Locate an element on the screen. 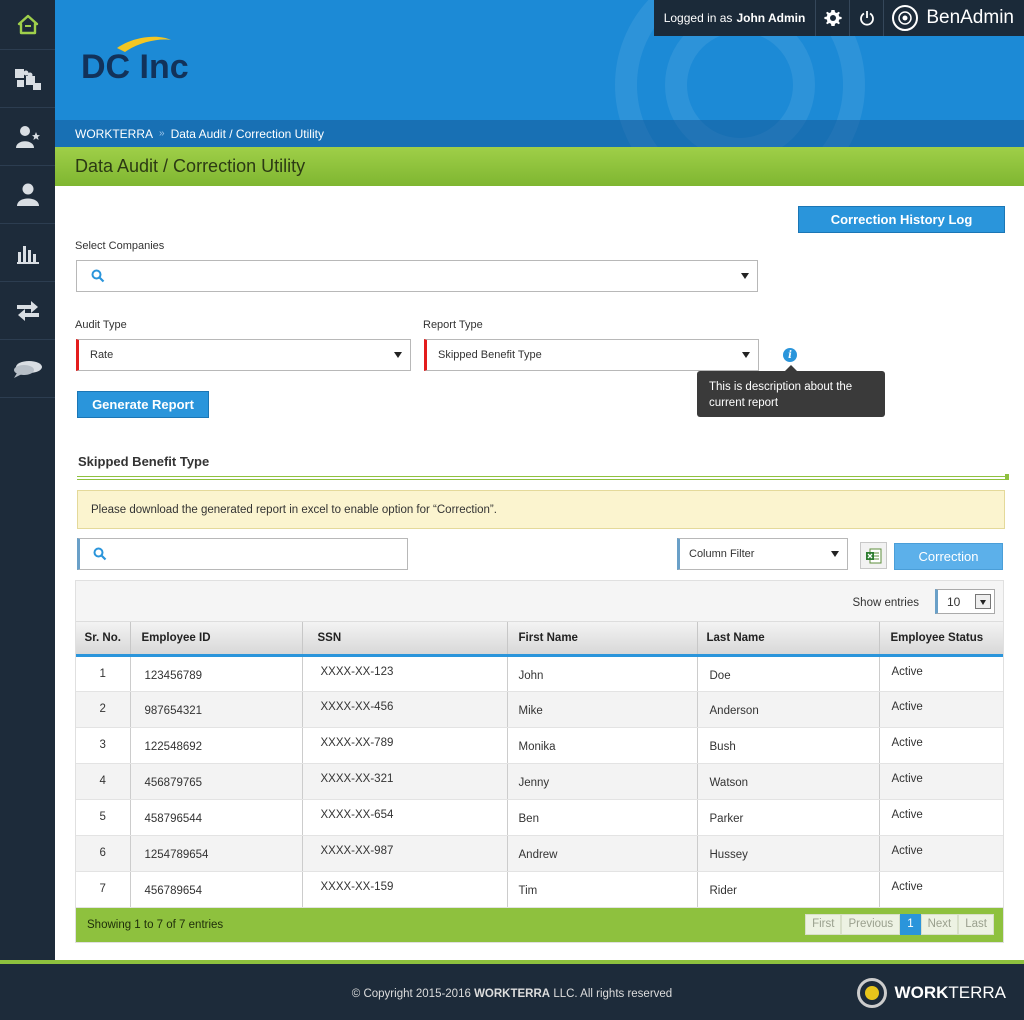  cell-employee-id: 122548692 is located at coordinates (216, 745).